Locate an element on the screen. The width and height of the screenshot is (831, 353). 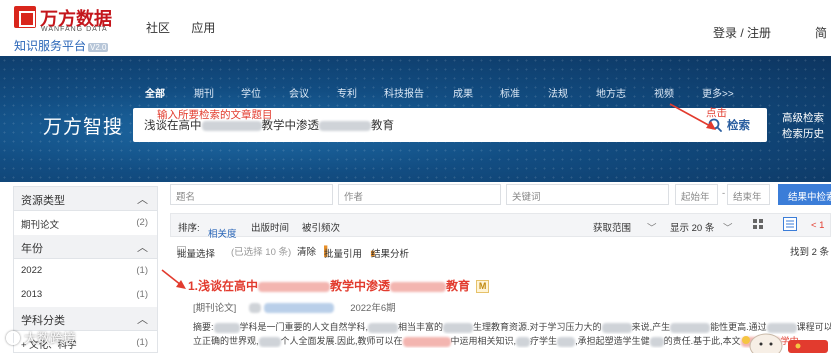
page-size-dropdown: 显示 20 条 is located at coordinates (692, 227).